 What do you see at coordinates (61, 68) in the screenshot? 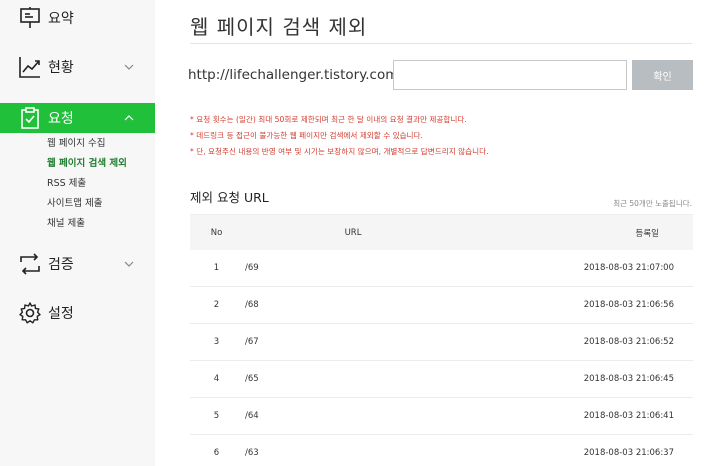
I see `sidebar-item-label: 현황` at bounding box center [61, 68].